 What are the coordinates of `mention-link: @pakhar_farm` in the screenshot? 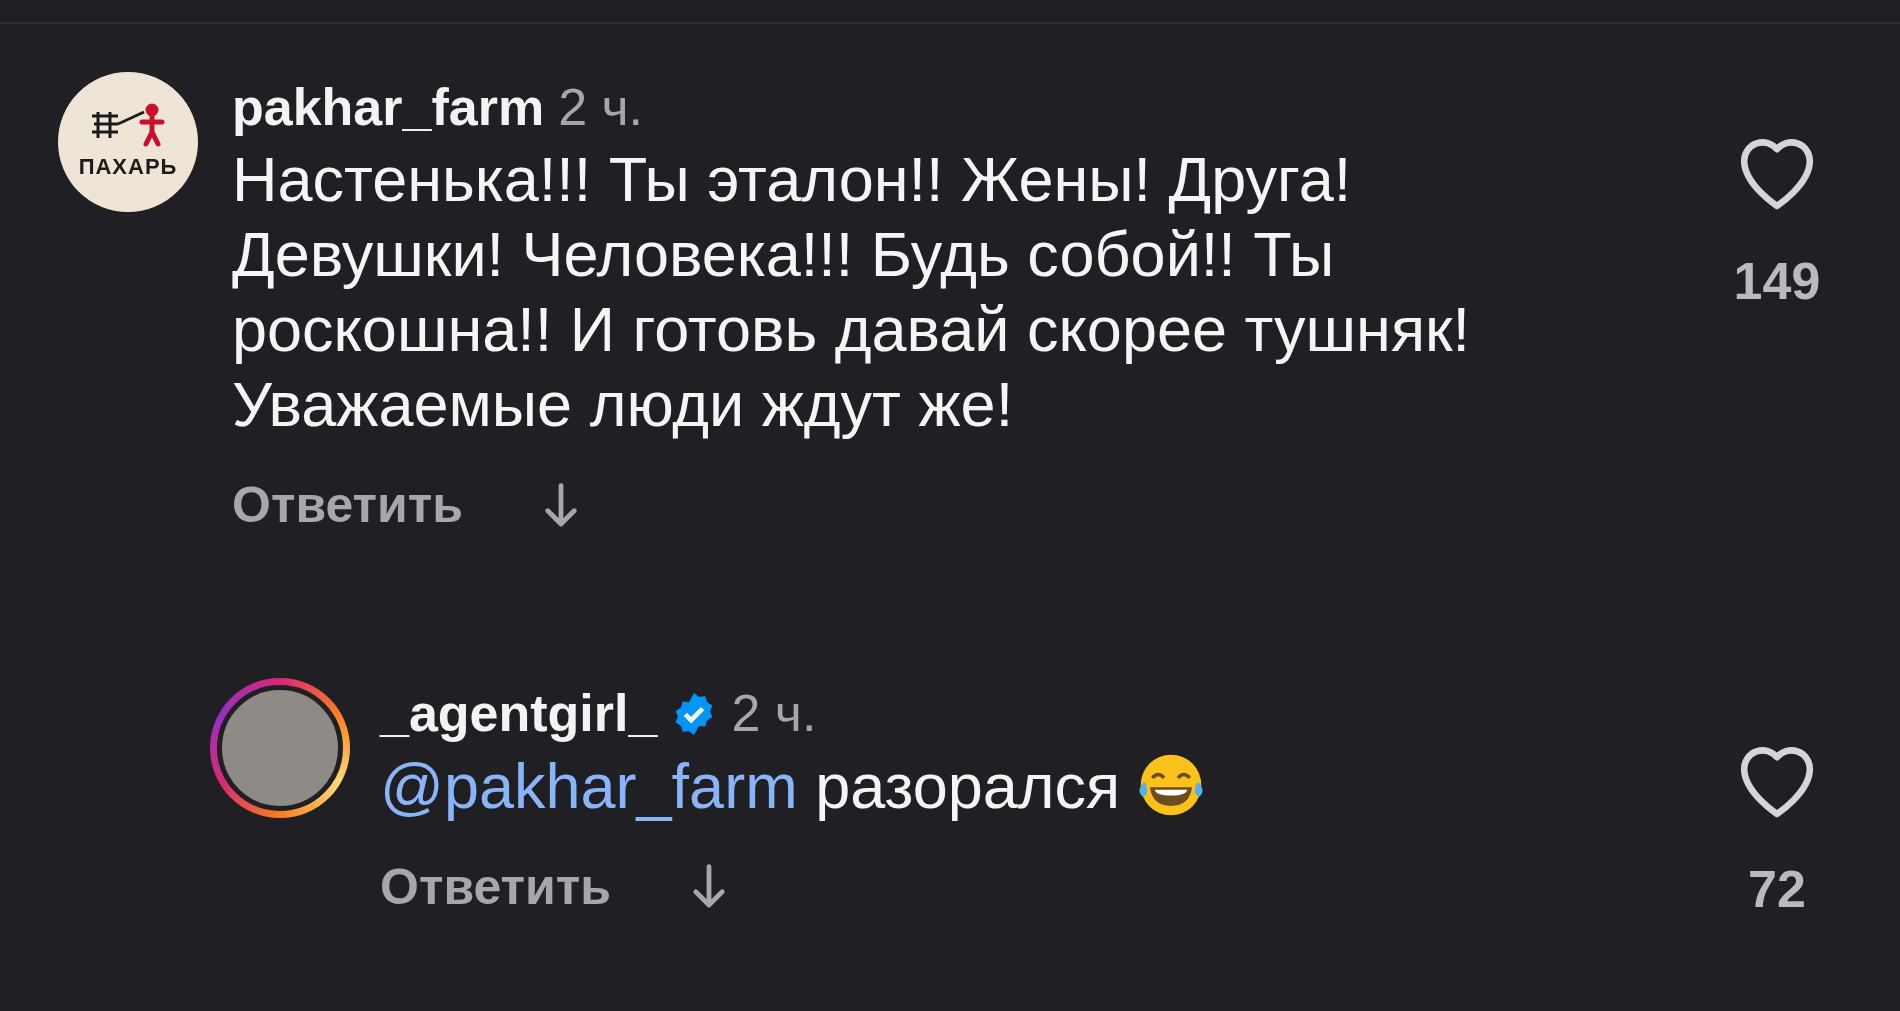 It's located at (589, 785).